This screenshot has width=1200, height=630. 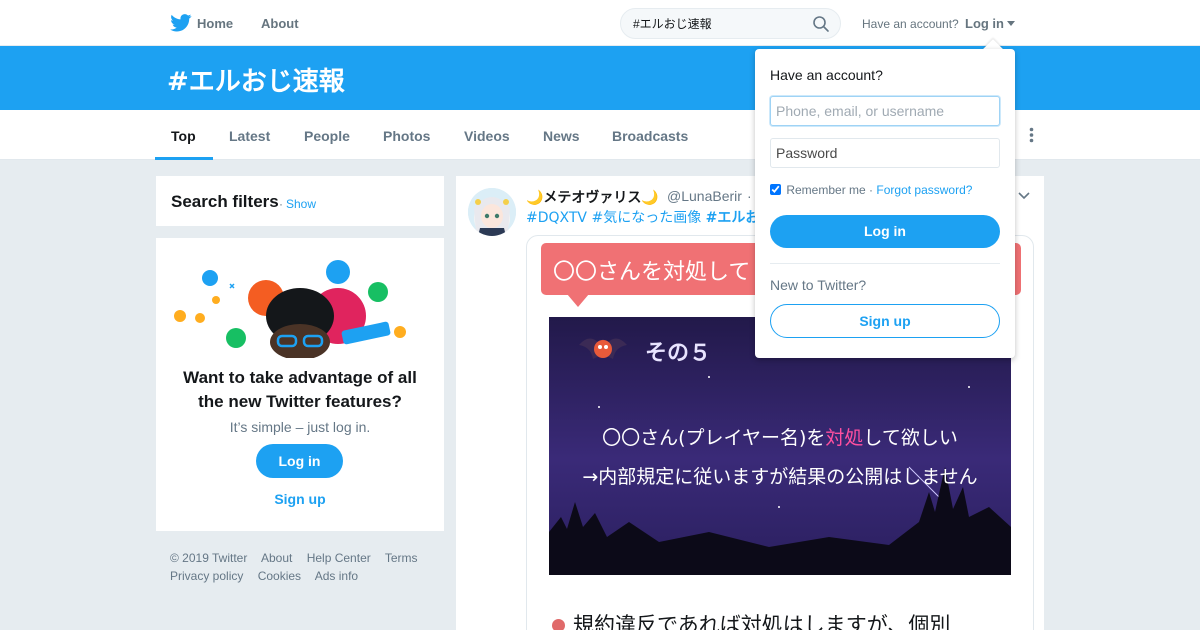 I want to click on tab-top: Top, so click(x=183, y=136).